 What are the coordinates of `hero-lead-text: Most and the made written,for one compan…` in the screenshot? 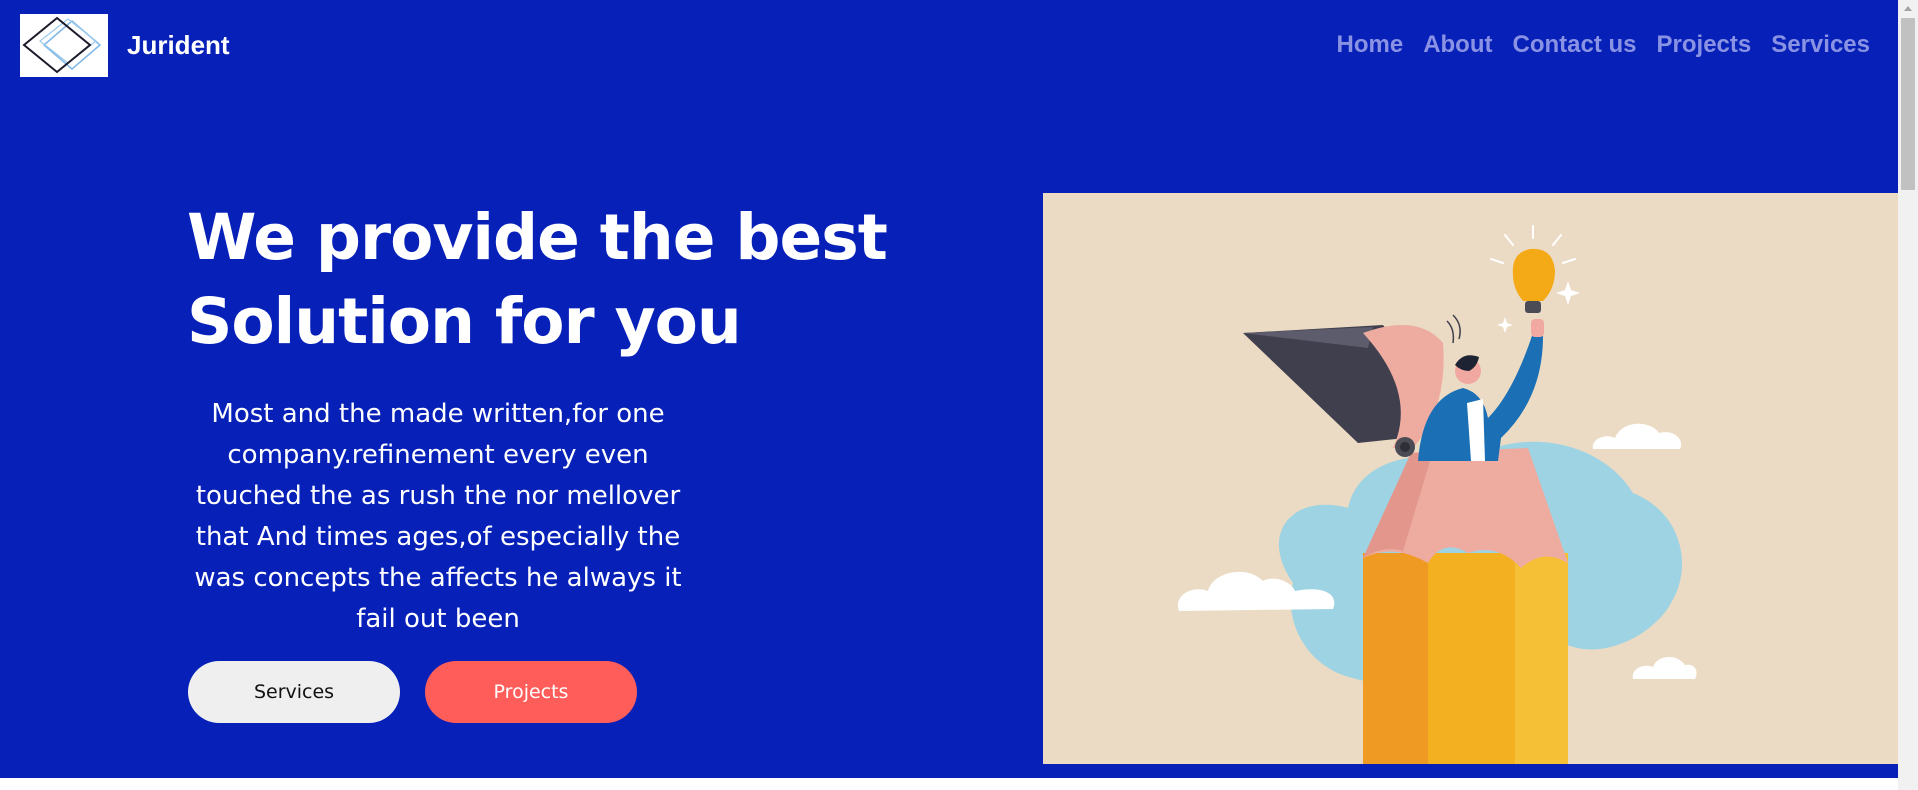 It's located at (438, 516).